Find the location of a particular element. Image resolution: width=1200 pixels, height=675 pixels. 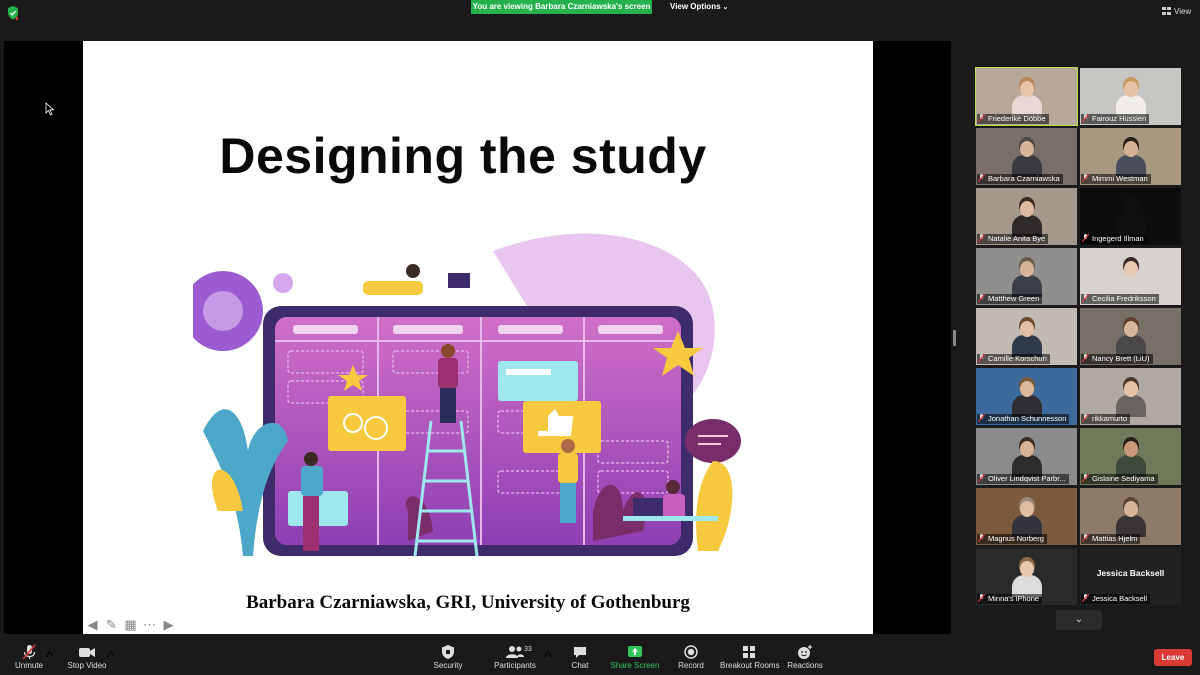

participant-tile: Barbara Czarniawska is located at coordinates (1026, 156).